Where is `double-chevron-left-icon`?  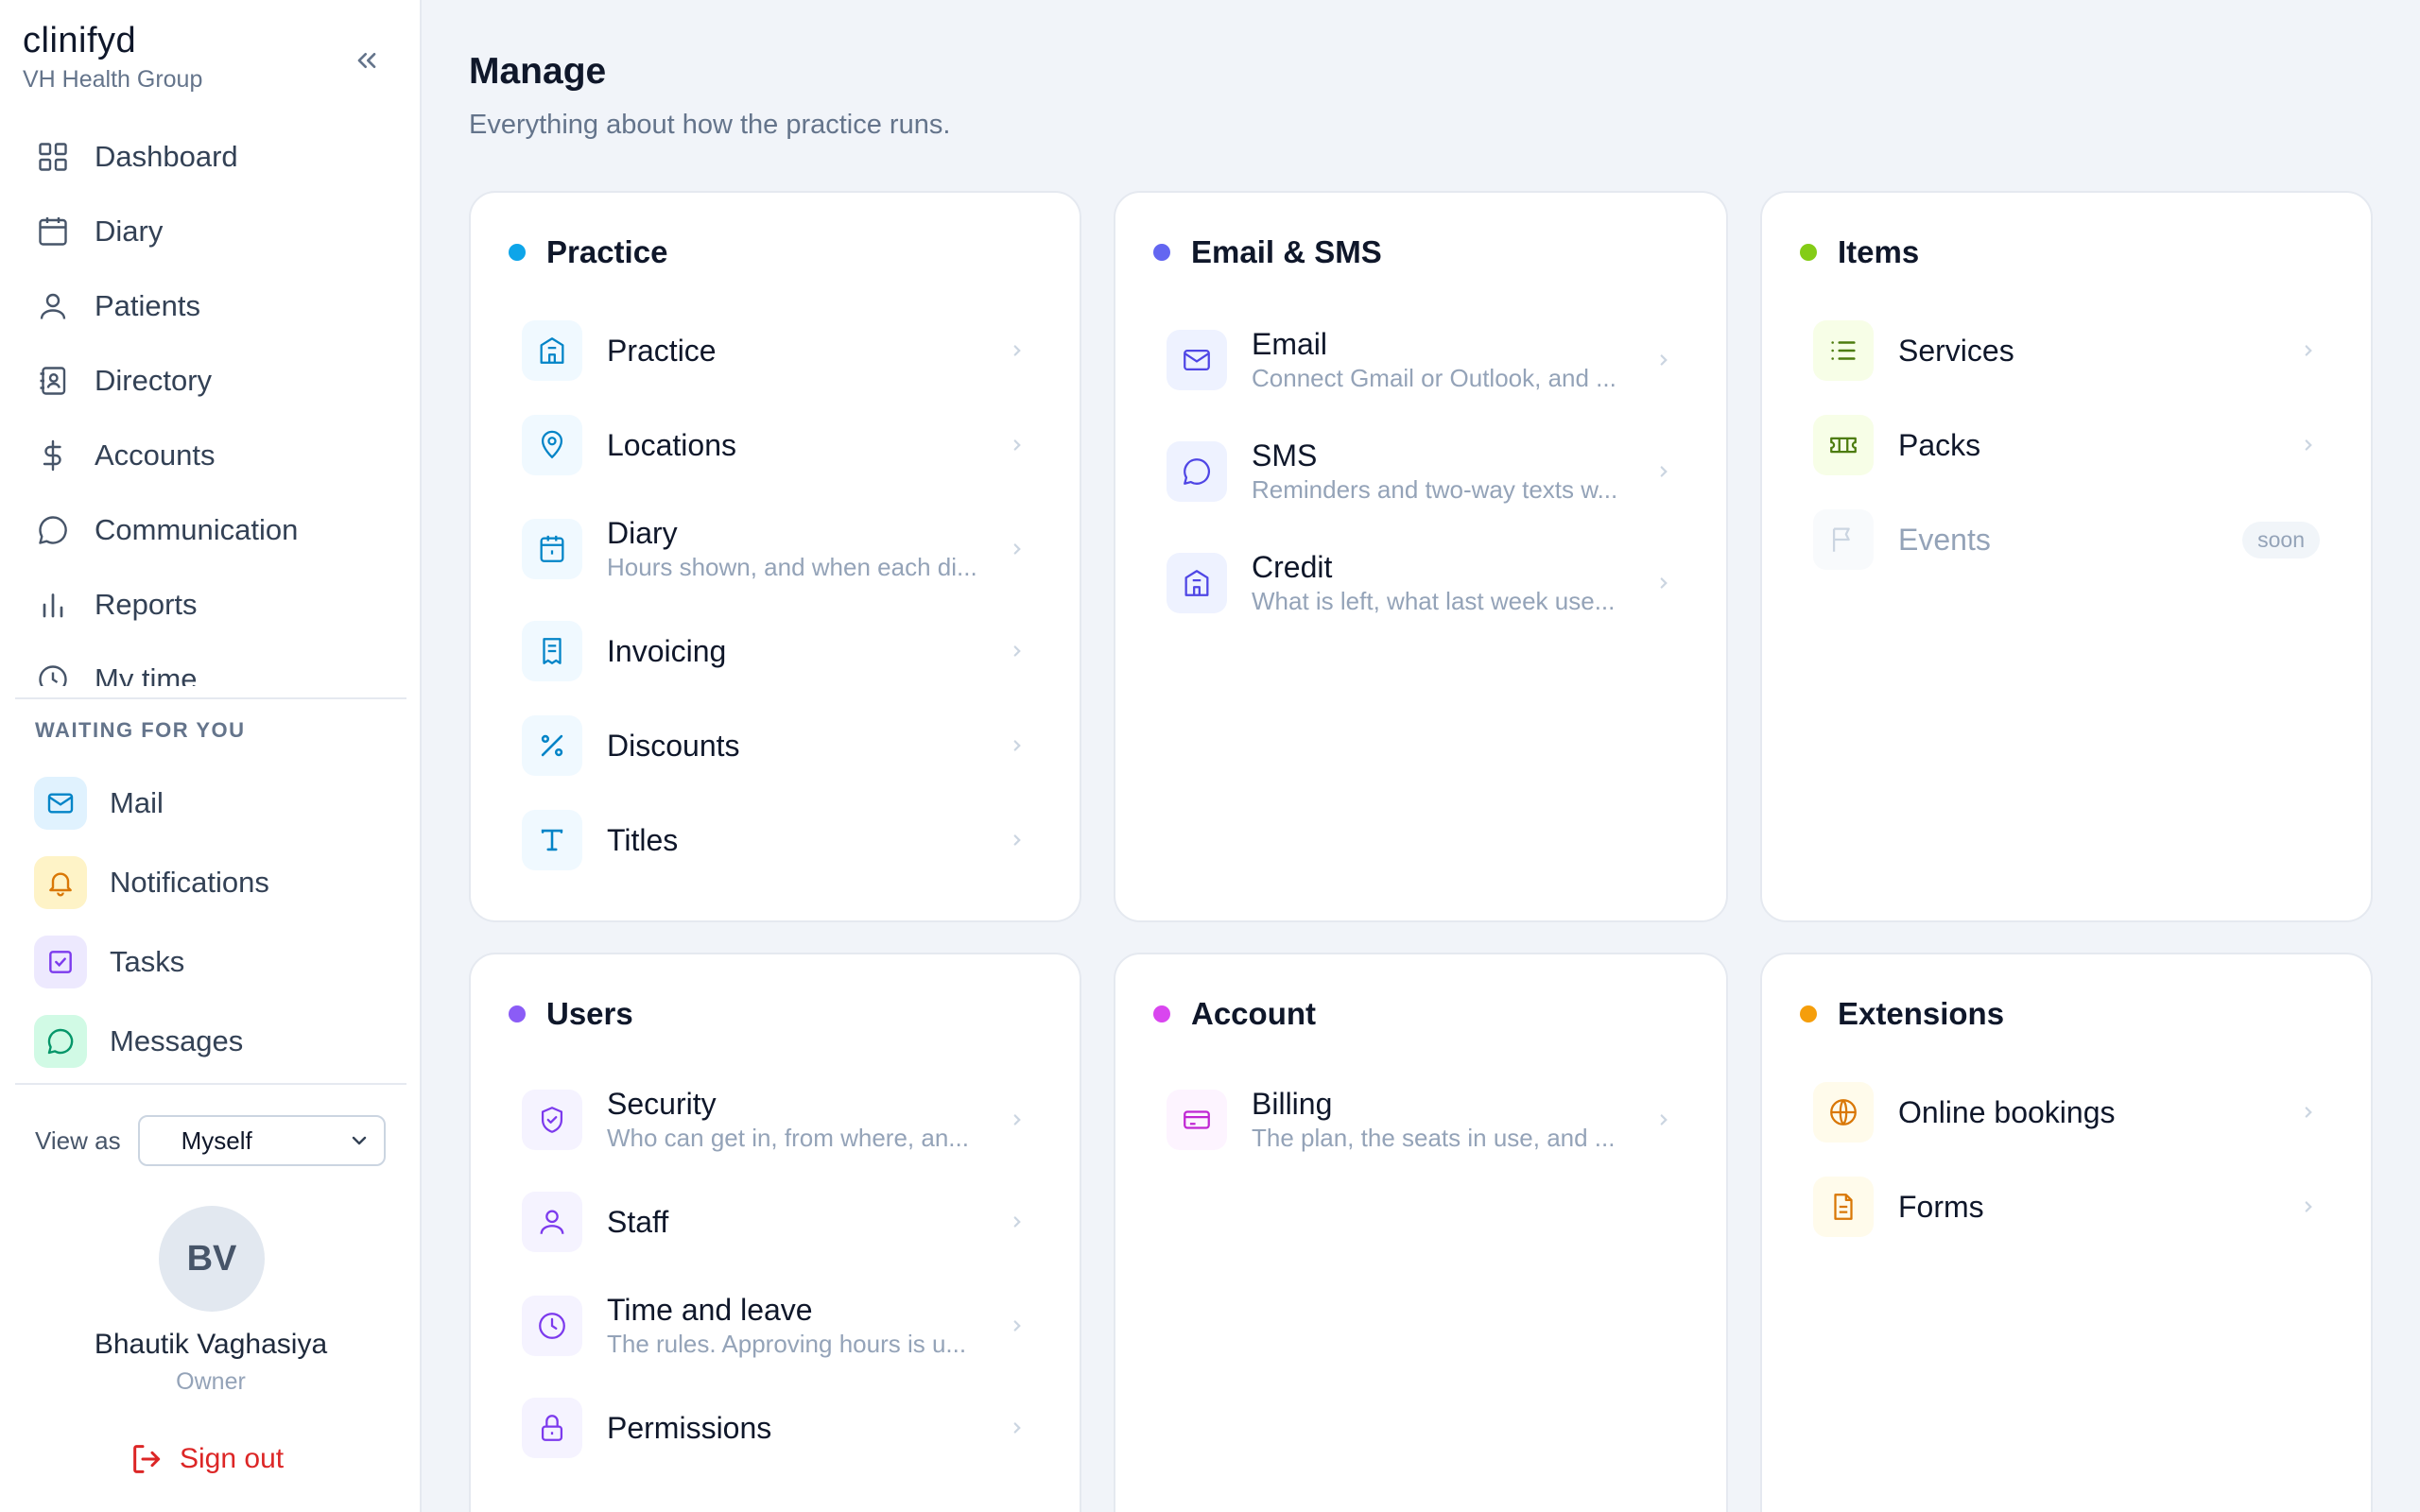 double-chevron-left-icon is located at coordinates (366, 60).